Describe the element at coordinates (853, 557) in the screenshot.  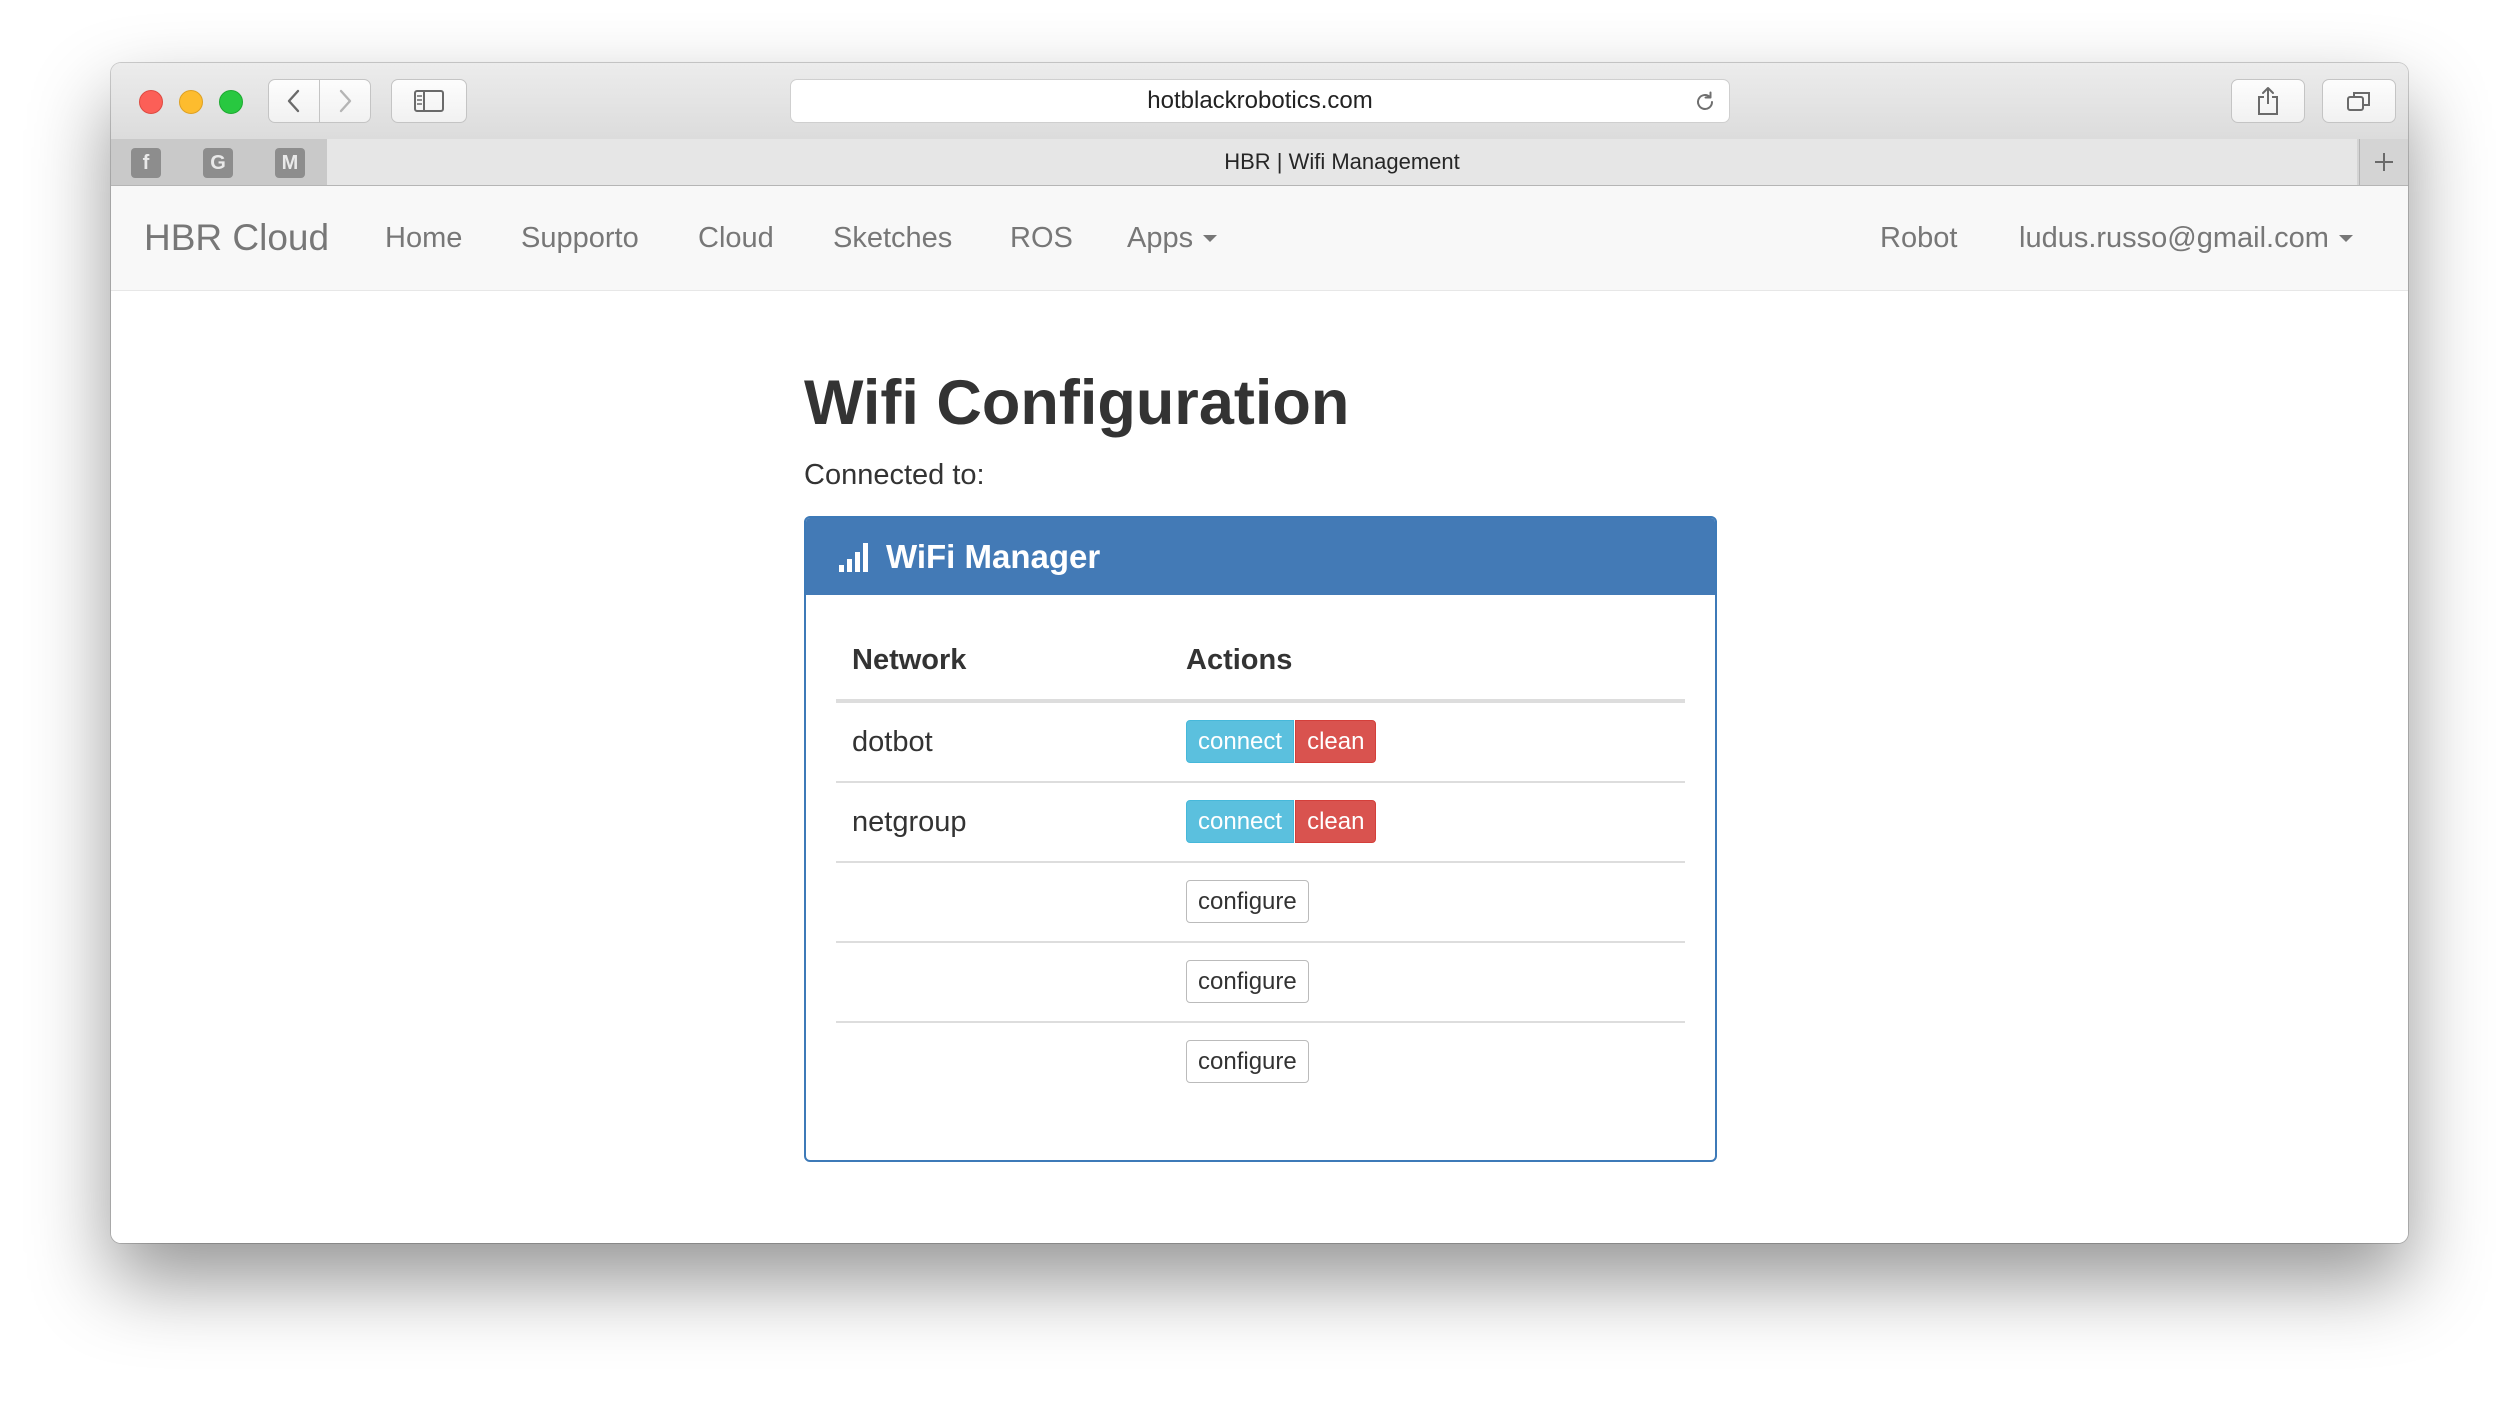
I see `signal-strength-icon` at that location.